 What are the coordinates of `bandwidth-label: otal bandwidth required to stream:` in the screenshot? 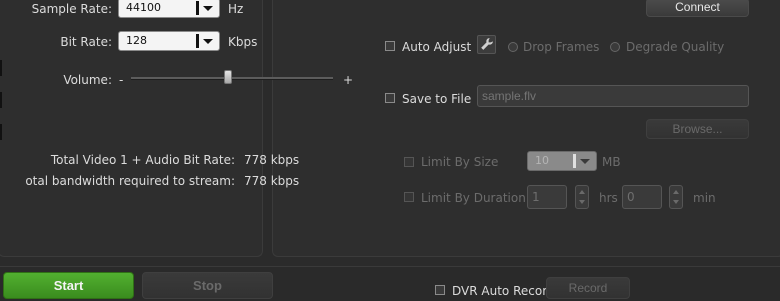 It's located at (130, 181).